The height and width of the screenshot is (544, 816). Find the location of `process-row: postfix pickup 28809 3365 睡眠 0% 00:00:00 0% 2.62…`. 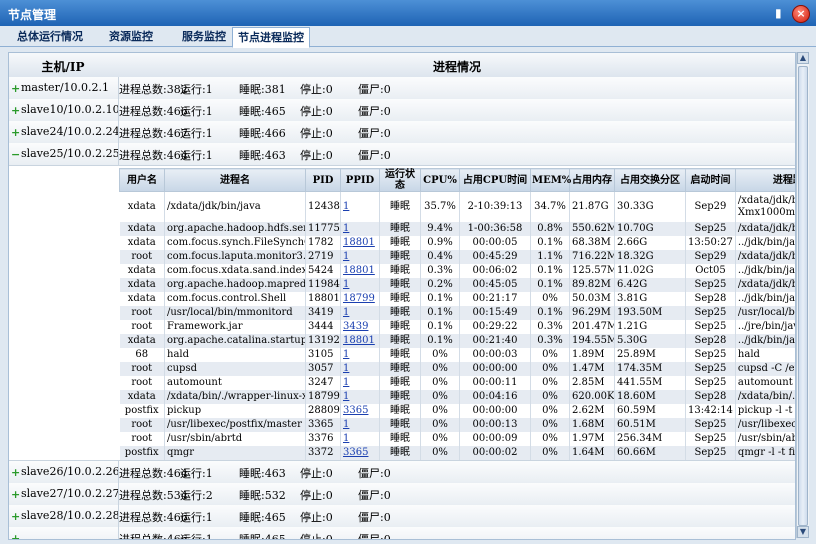

process-row: postfix pickup 28809 3365 睡眠 0% 00:00:00 0% 2.62… is located at coordinates (457, 411).